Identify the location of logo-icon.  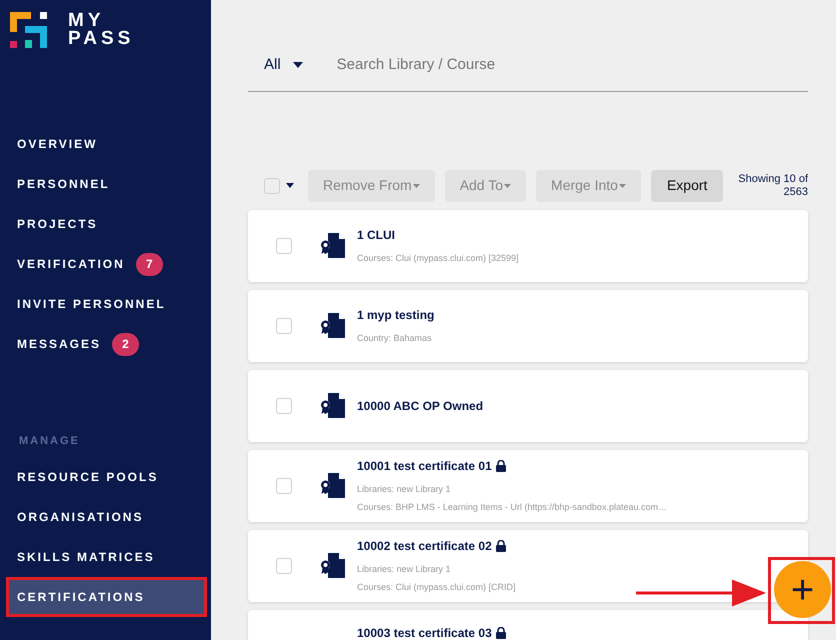
(29, 30).